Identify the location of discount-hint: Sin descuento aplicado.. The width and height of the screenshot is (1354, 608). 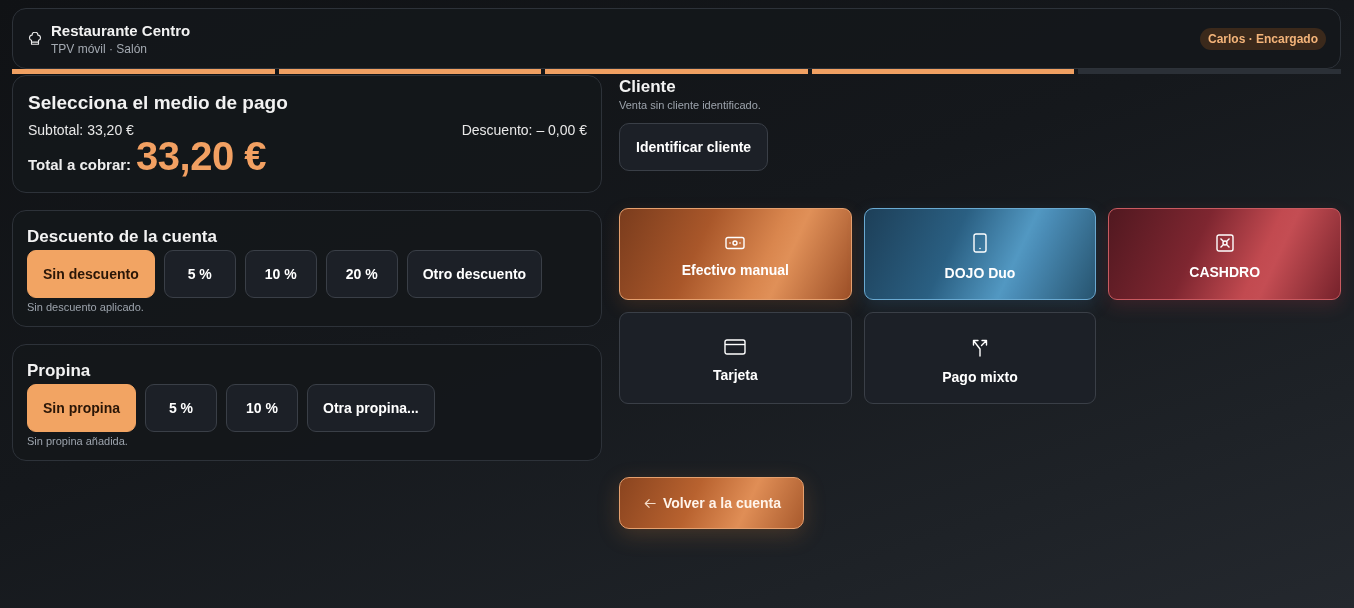
(86, 307).